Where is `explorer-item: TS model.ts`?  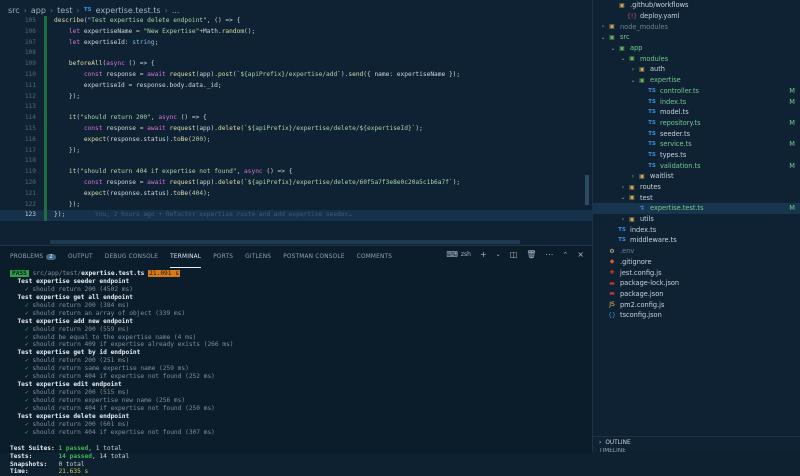
explorer-item: TS model.ts is located at coordinates (696, 112).